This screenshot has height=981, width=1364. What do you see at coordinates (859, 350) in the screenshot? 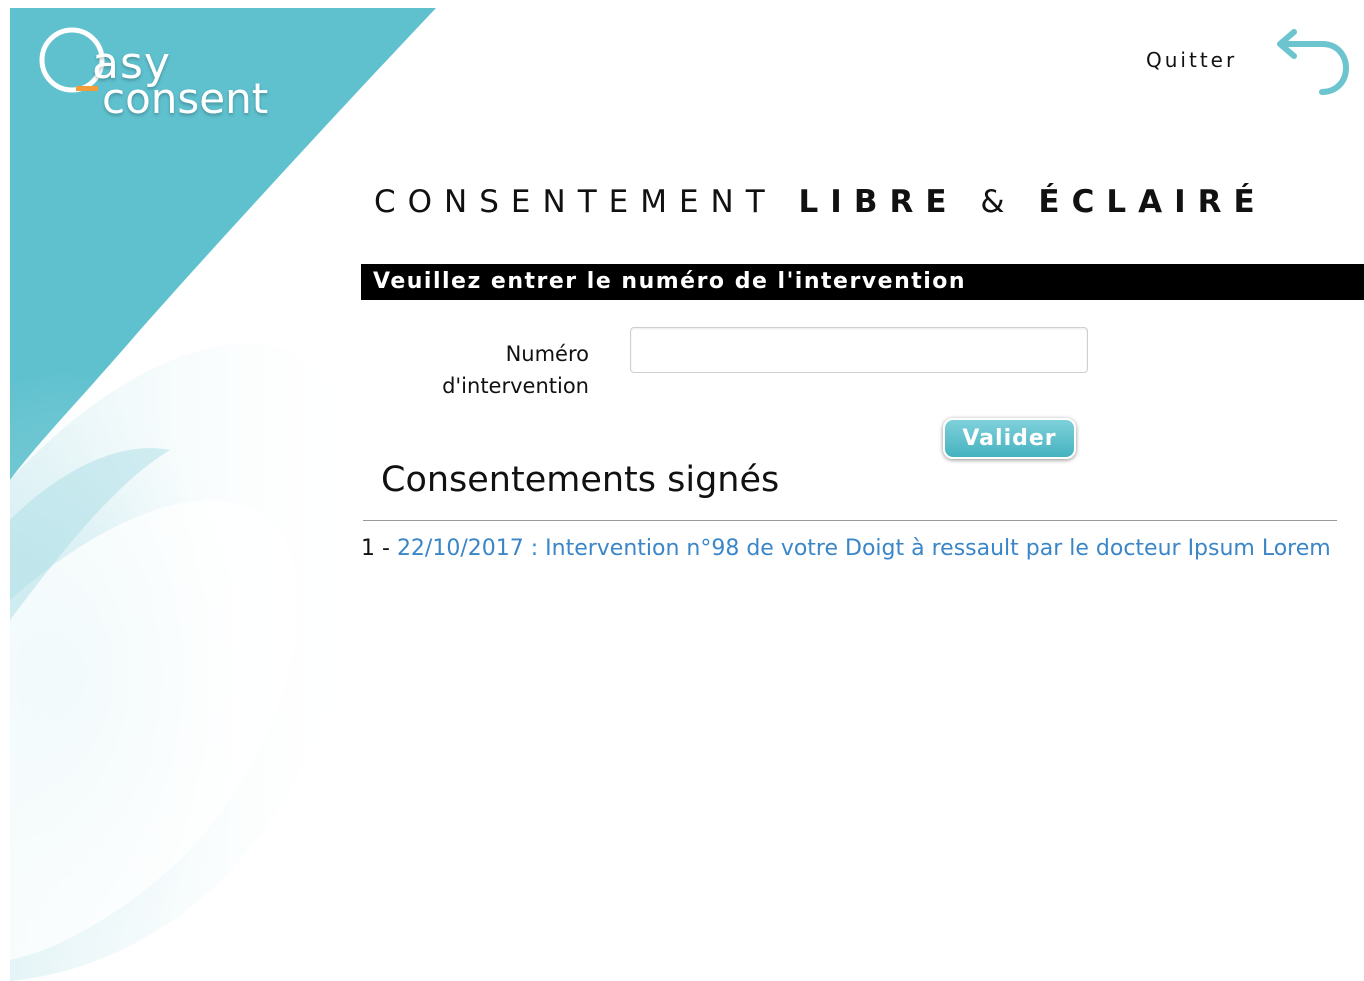
I see `intervention-number-input` at bounding box center [859, 350].